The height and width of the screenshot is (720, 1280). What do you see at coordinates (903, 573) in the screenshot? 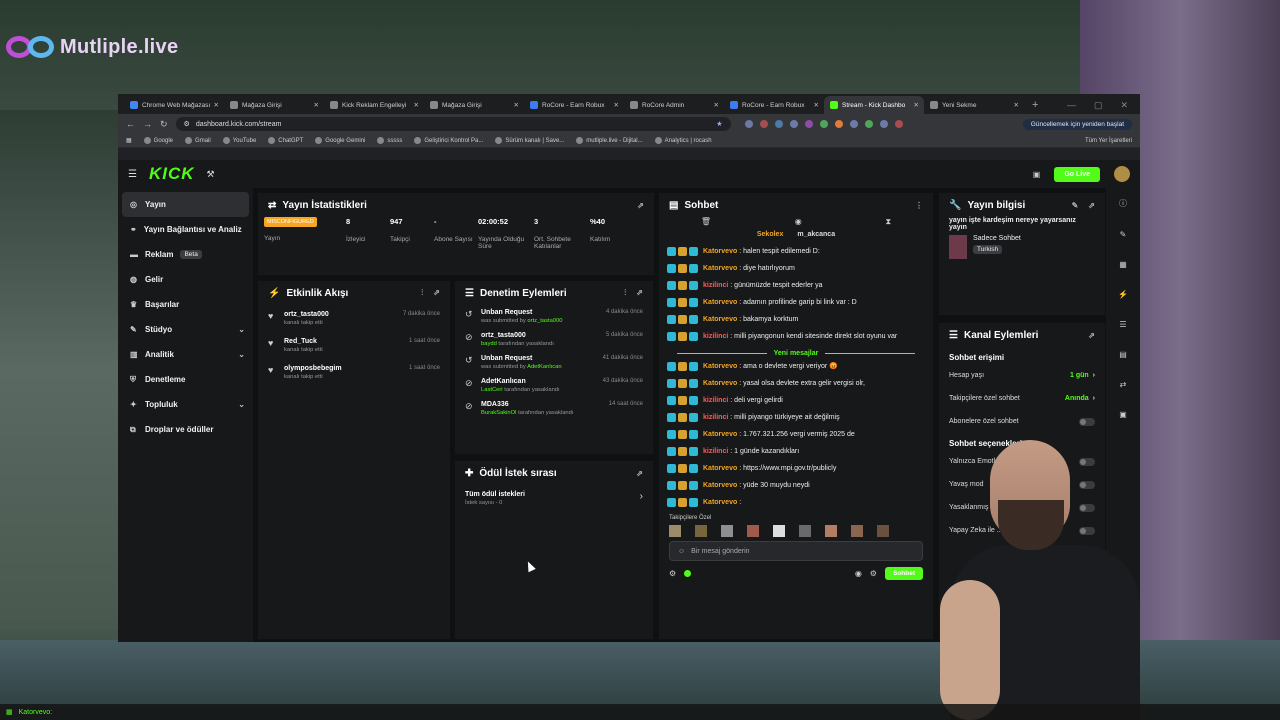
I see `send-chat-button: Sohbet` at bounding box center [903, 573].